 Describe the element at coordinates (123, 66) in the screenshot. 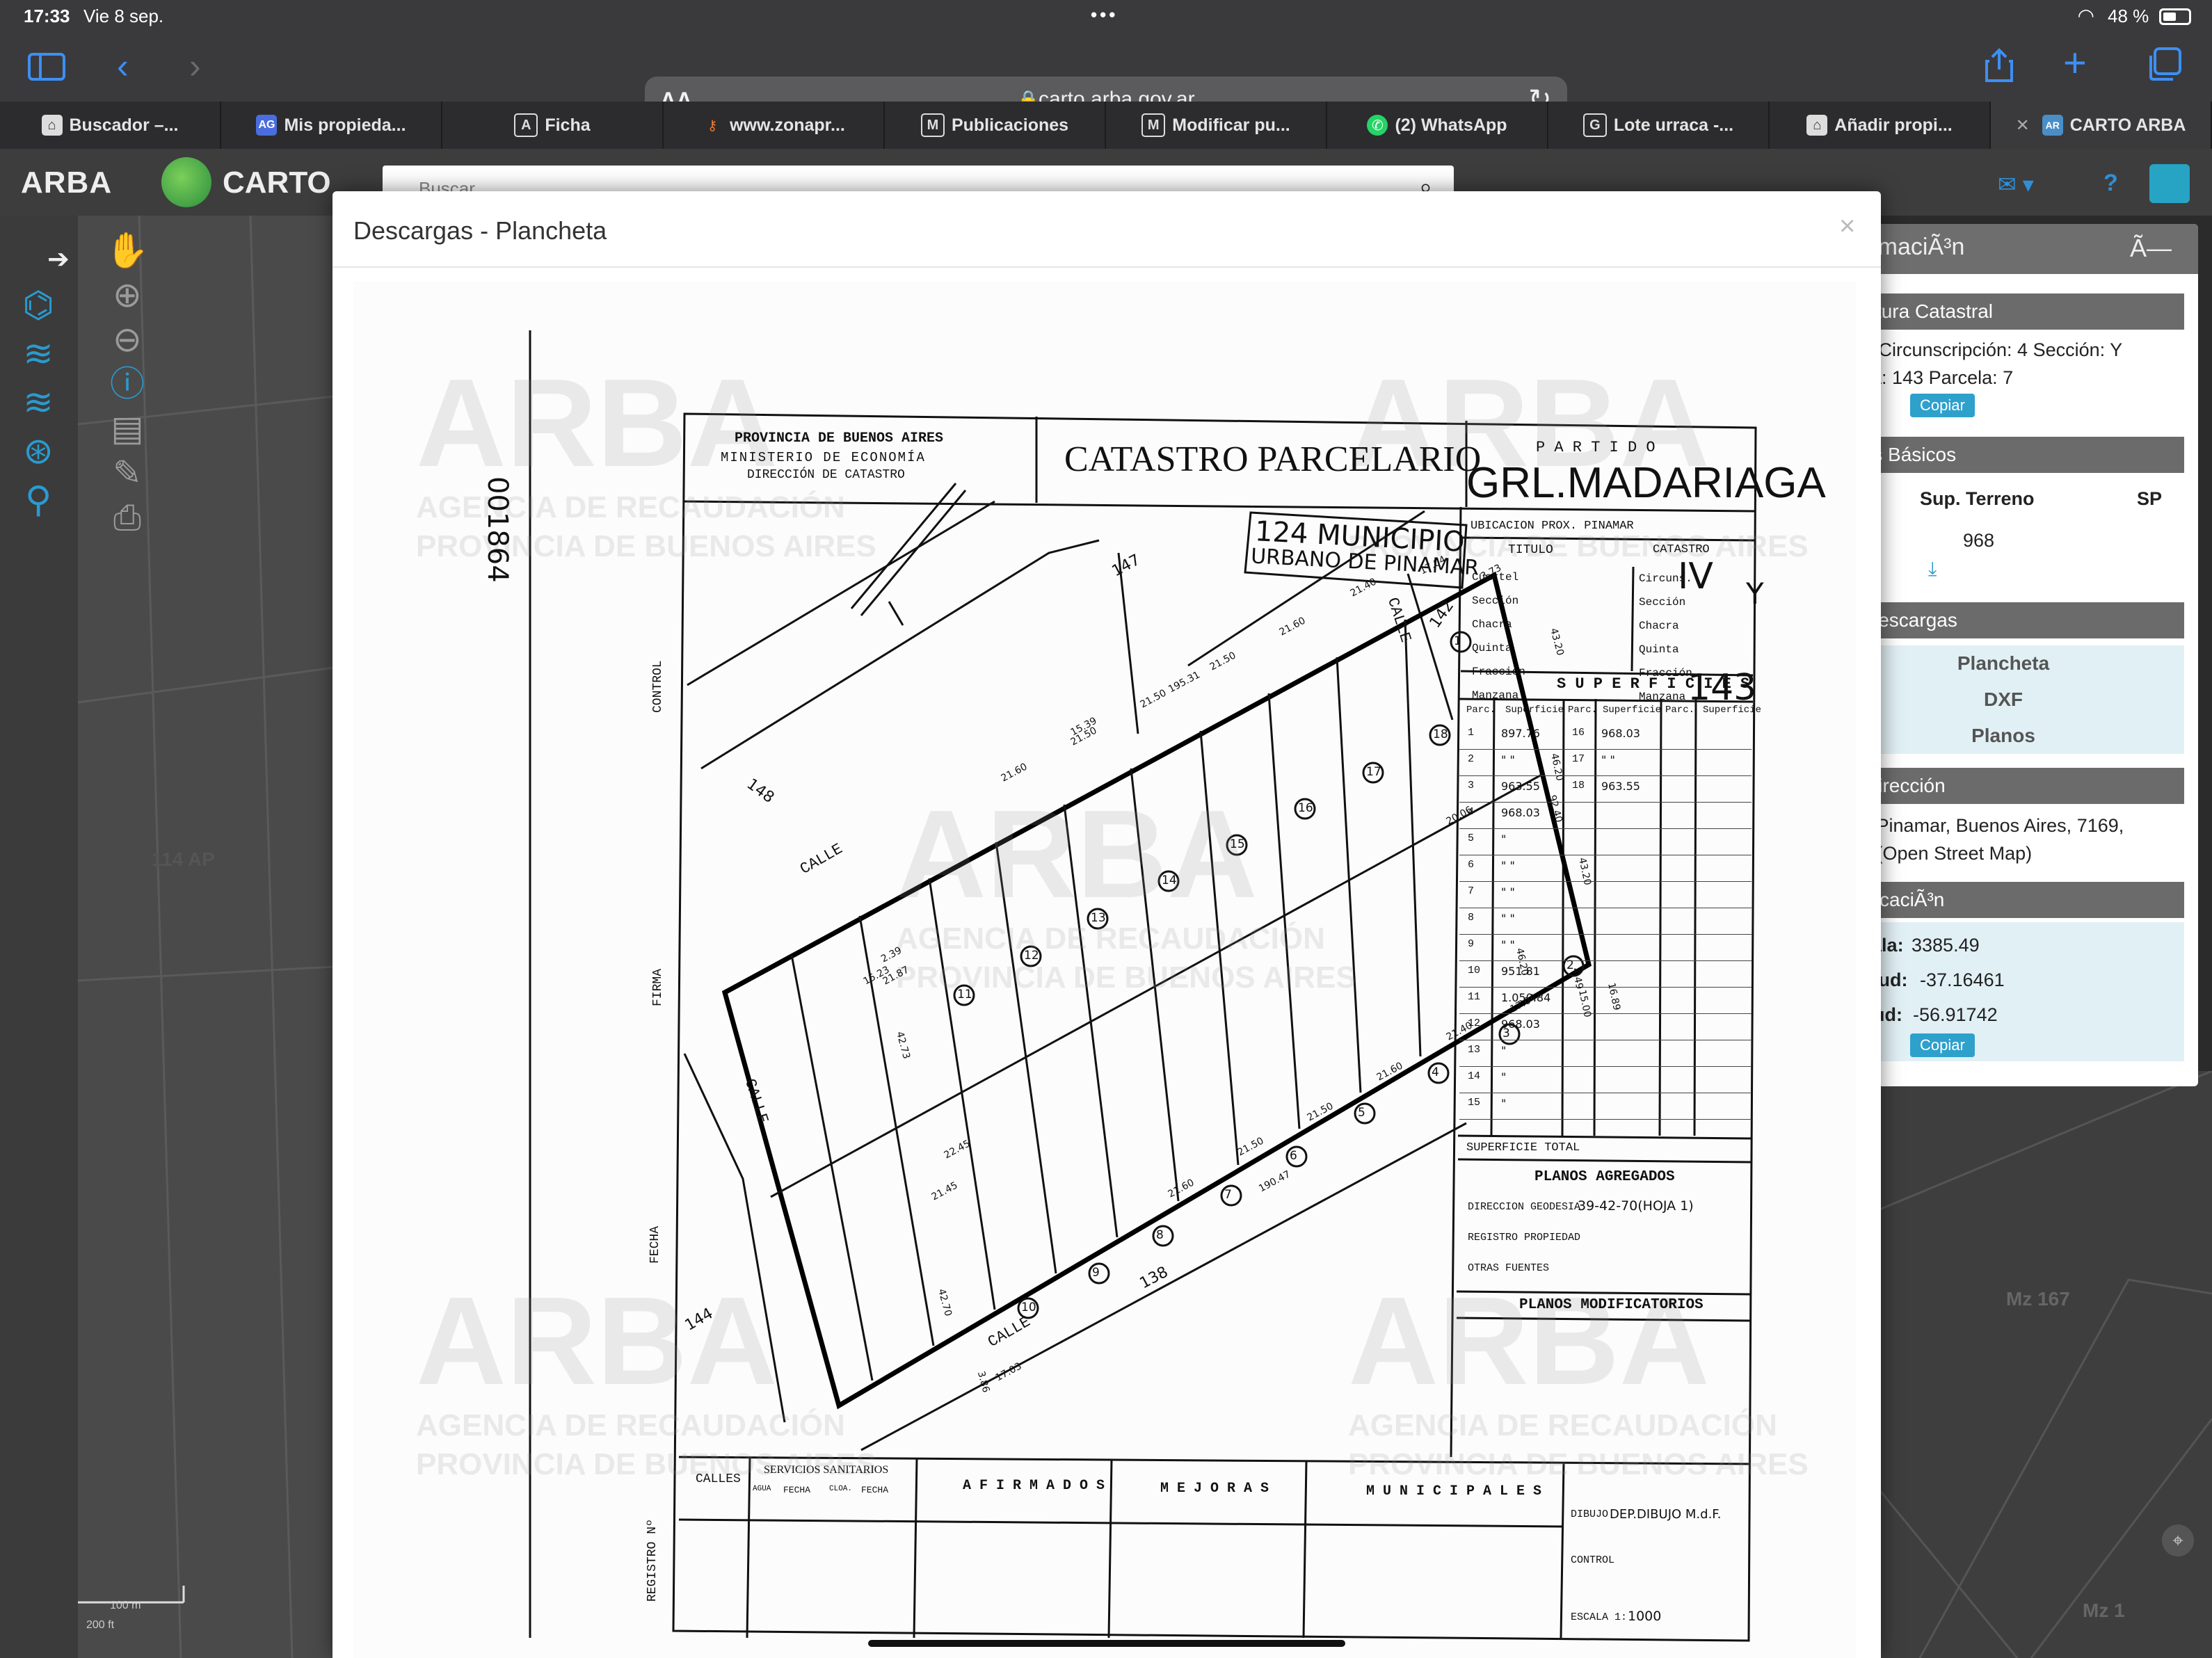

I see `back-icon: ‹` at that location.